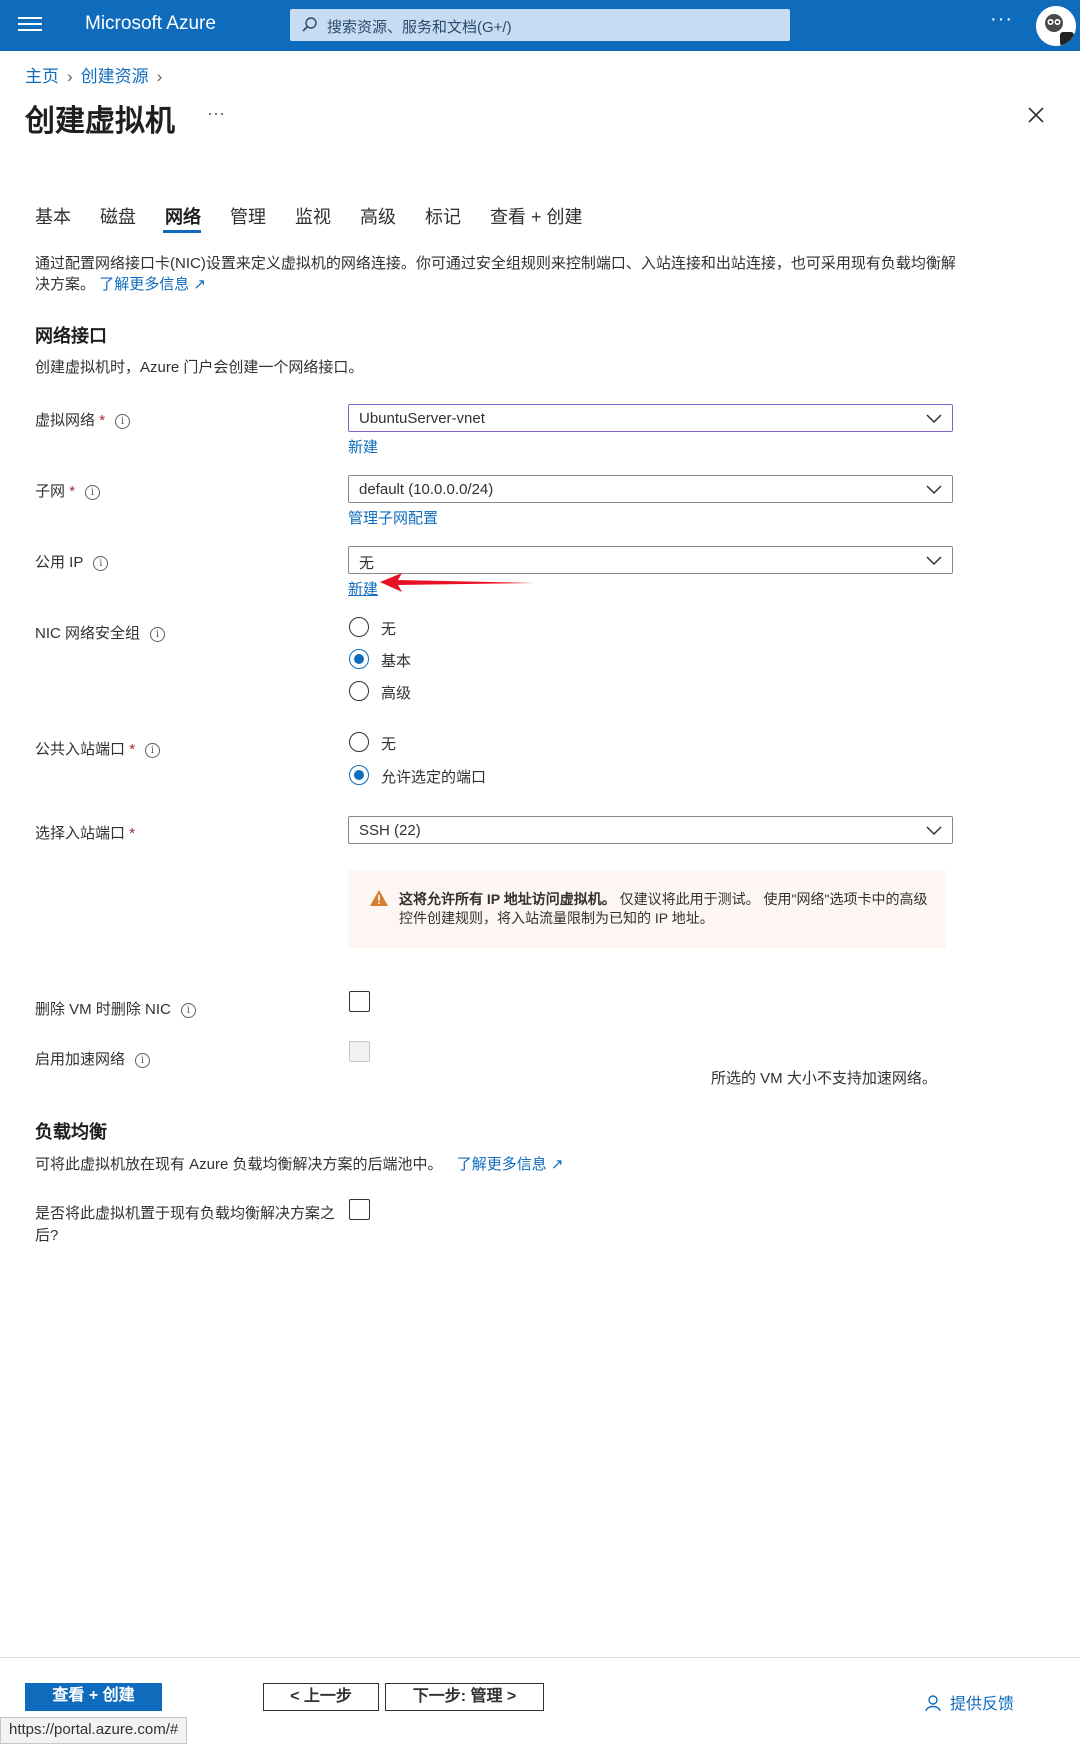 Image resolution: width=1080 pixels, height=1744 pixels. What do you see at coordinates (359, 659) in the screenshot?
I see `nsg-radio-basic` at bounding box center [359, 659].